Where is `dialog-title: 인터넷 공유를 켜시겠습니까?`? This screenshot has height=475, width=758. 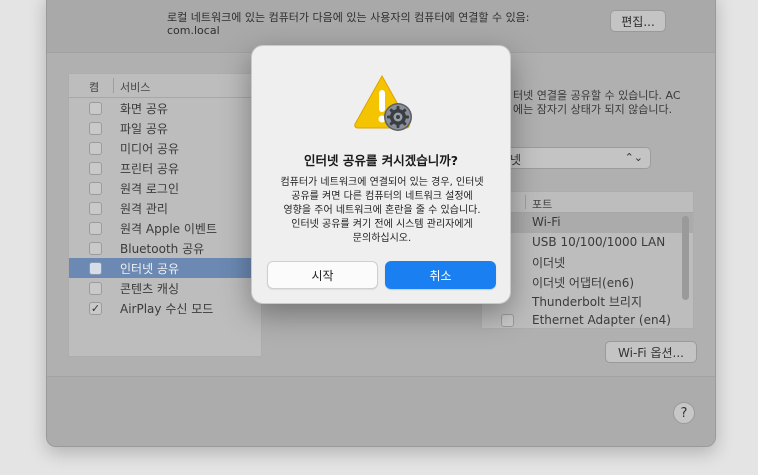
dialog-title: 인터넷 공유를 켜시겠습니까? is located at coordinates (381, 160).